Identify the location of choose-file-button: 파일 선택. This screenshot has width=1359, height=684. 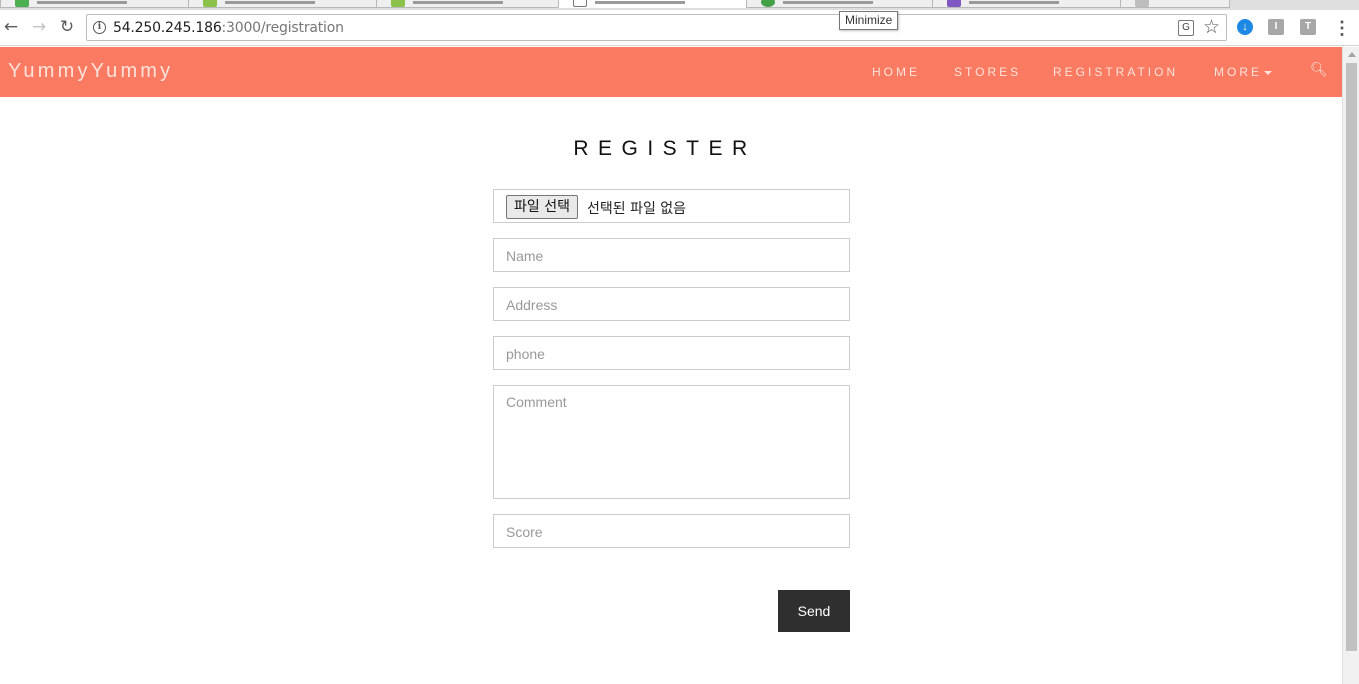
(542, 207).